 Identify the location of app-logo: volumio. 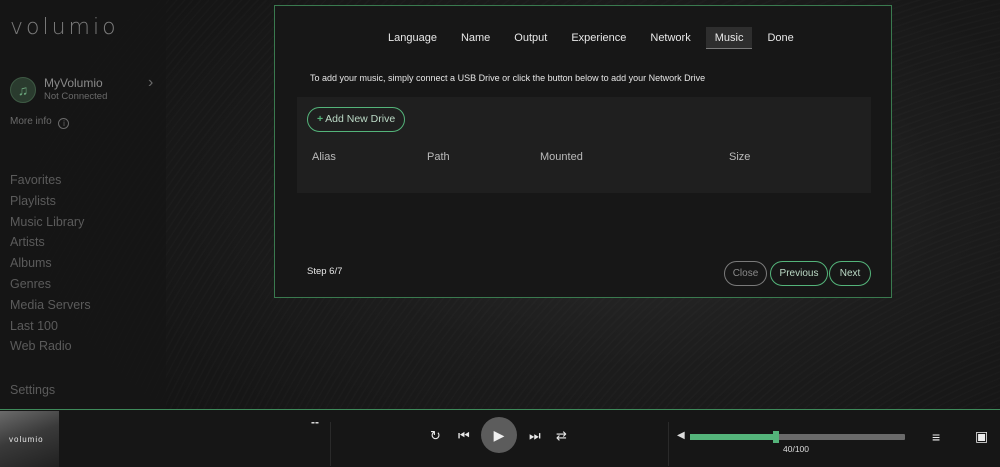
(64, 27).